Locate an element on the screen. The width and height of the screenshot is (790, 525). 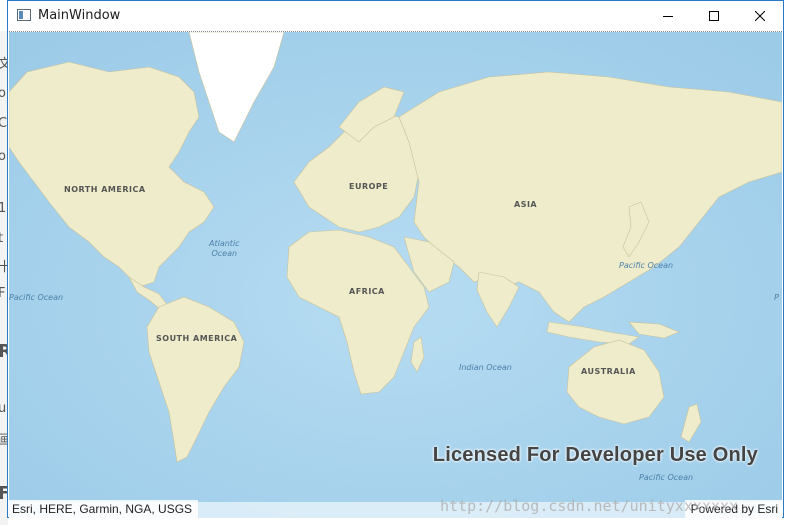
label-pacific-edge: P is located at coordinates (776, 297).